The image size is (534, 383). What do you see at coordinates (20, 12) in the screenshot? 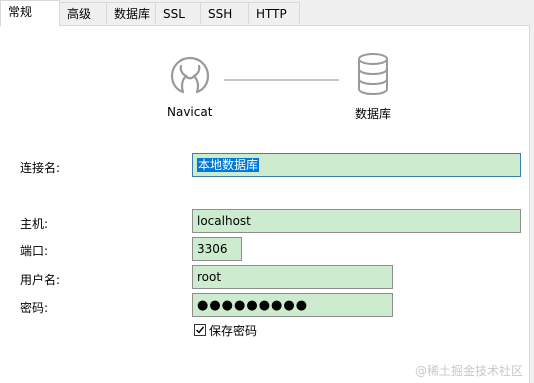
I see `tab-label: 常规` at bounding box center [20, 12].